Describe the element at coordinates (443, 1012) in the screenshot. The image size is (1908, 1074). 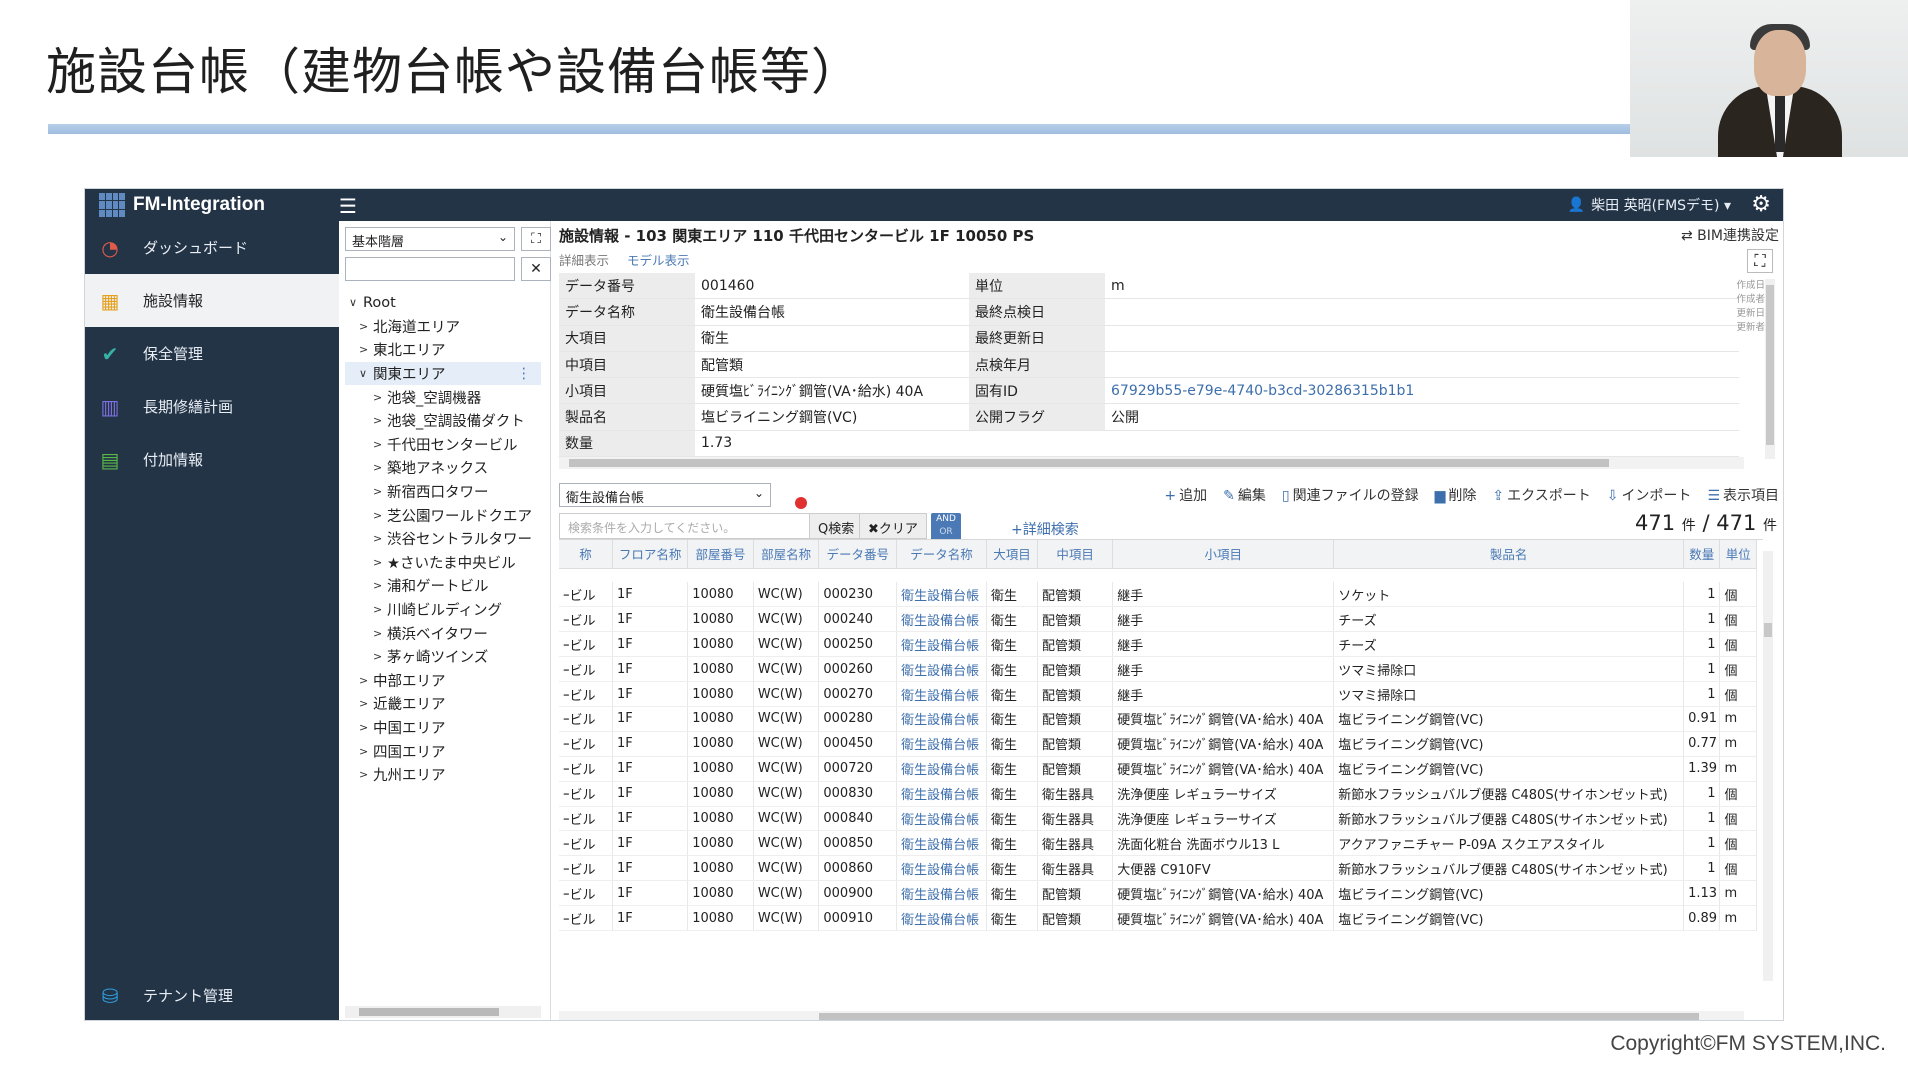
I see `tree-horizontal-scrollbar` at that location.